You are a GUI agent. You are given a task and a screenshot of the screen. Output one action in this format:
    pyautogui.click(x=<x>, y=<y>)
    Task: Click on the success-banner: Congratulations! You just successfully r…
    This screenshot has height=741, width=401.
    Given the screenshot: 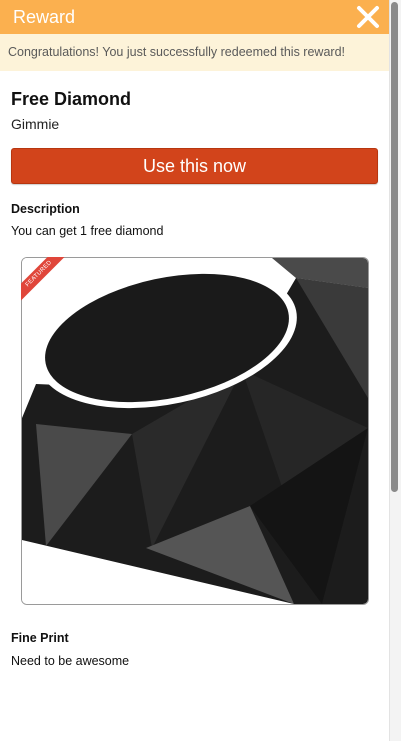 What is the action you would take?
    pyautogui.click(x=194, y=52)
    